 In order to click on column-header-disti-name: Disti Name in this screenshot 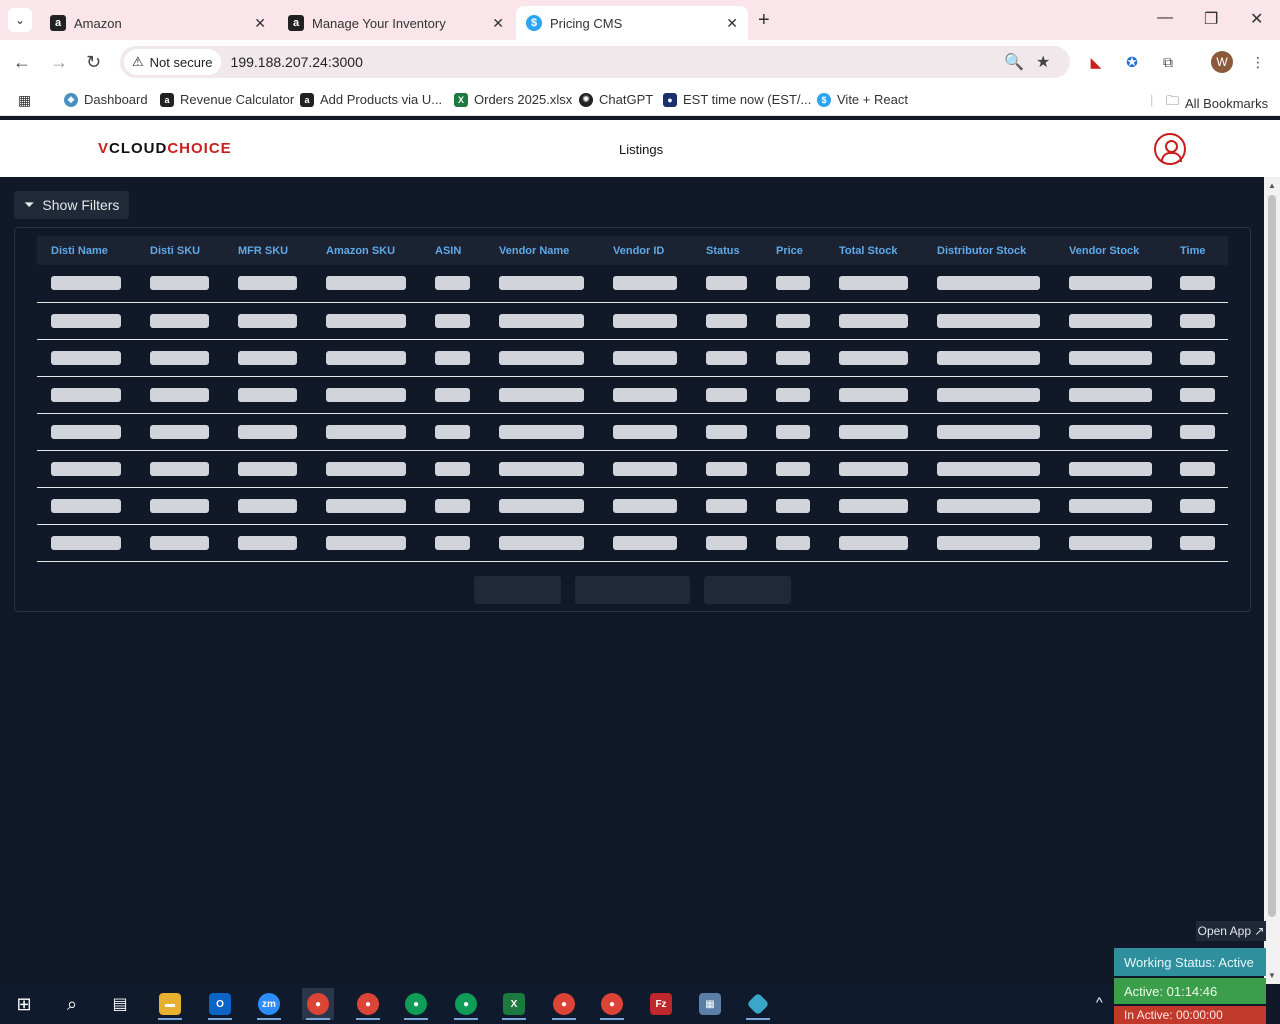, I will do `click(86, 250)`.